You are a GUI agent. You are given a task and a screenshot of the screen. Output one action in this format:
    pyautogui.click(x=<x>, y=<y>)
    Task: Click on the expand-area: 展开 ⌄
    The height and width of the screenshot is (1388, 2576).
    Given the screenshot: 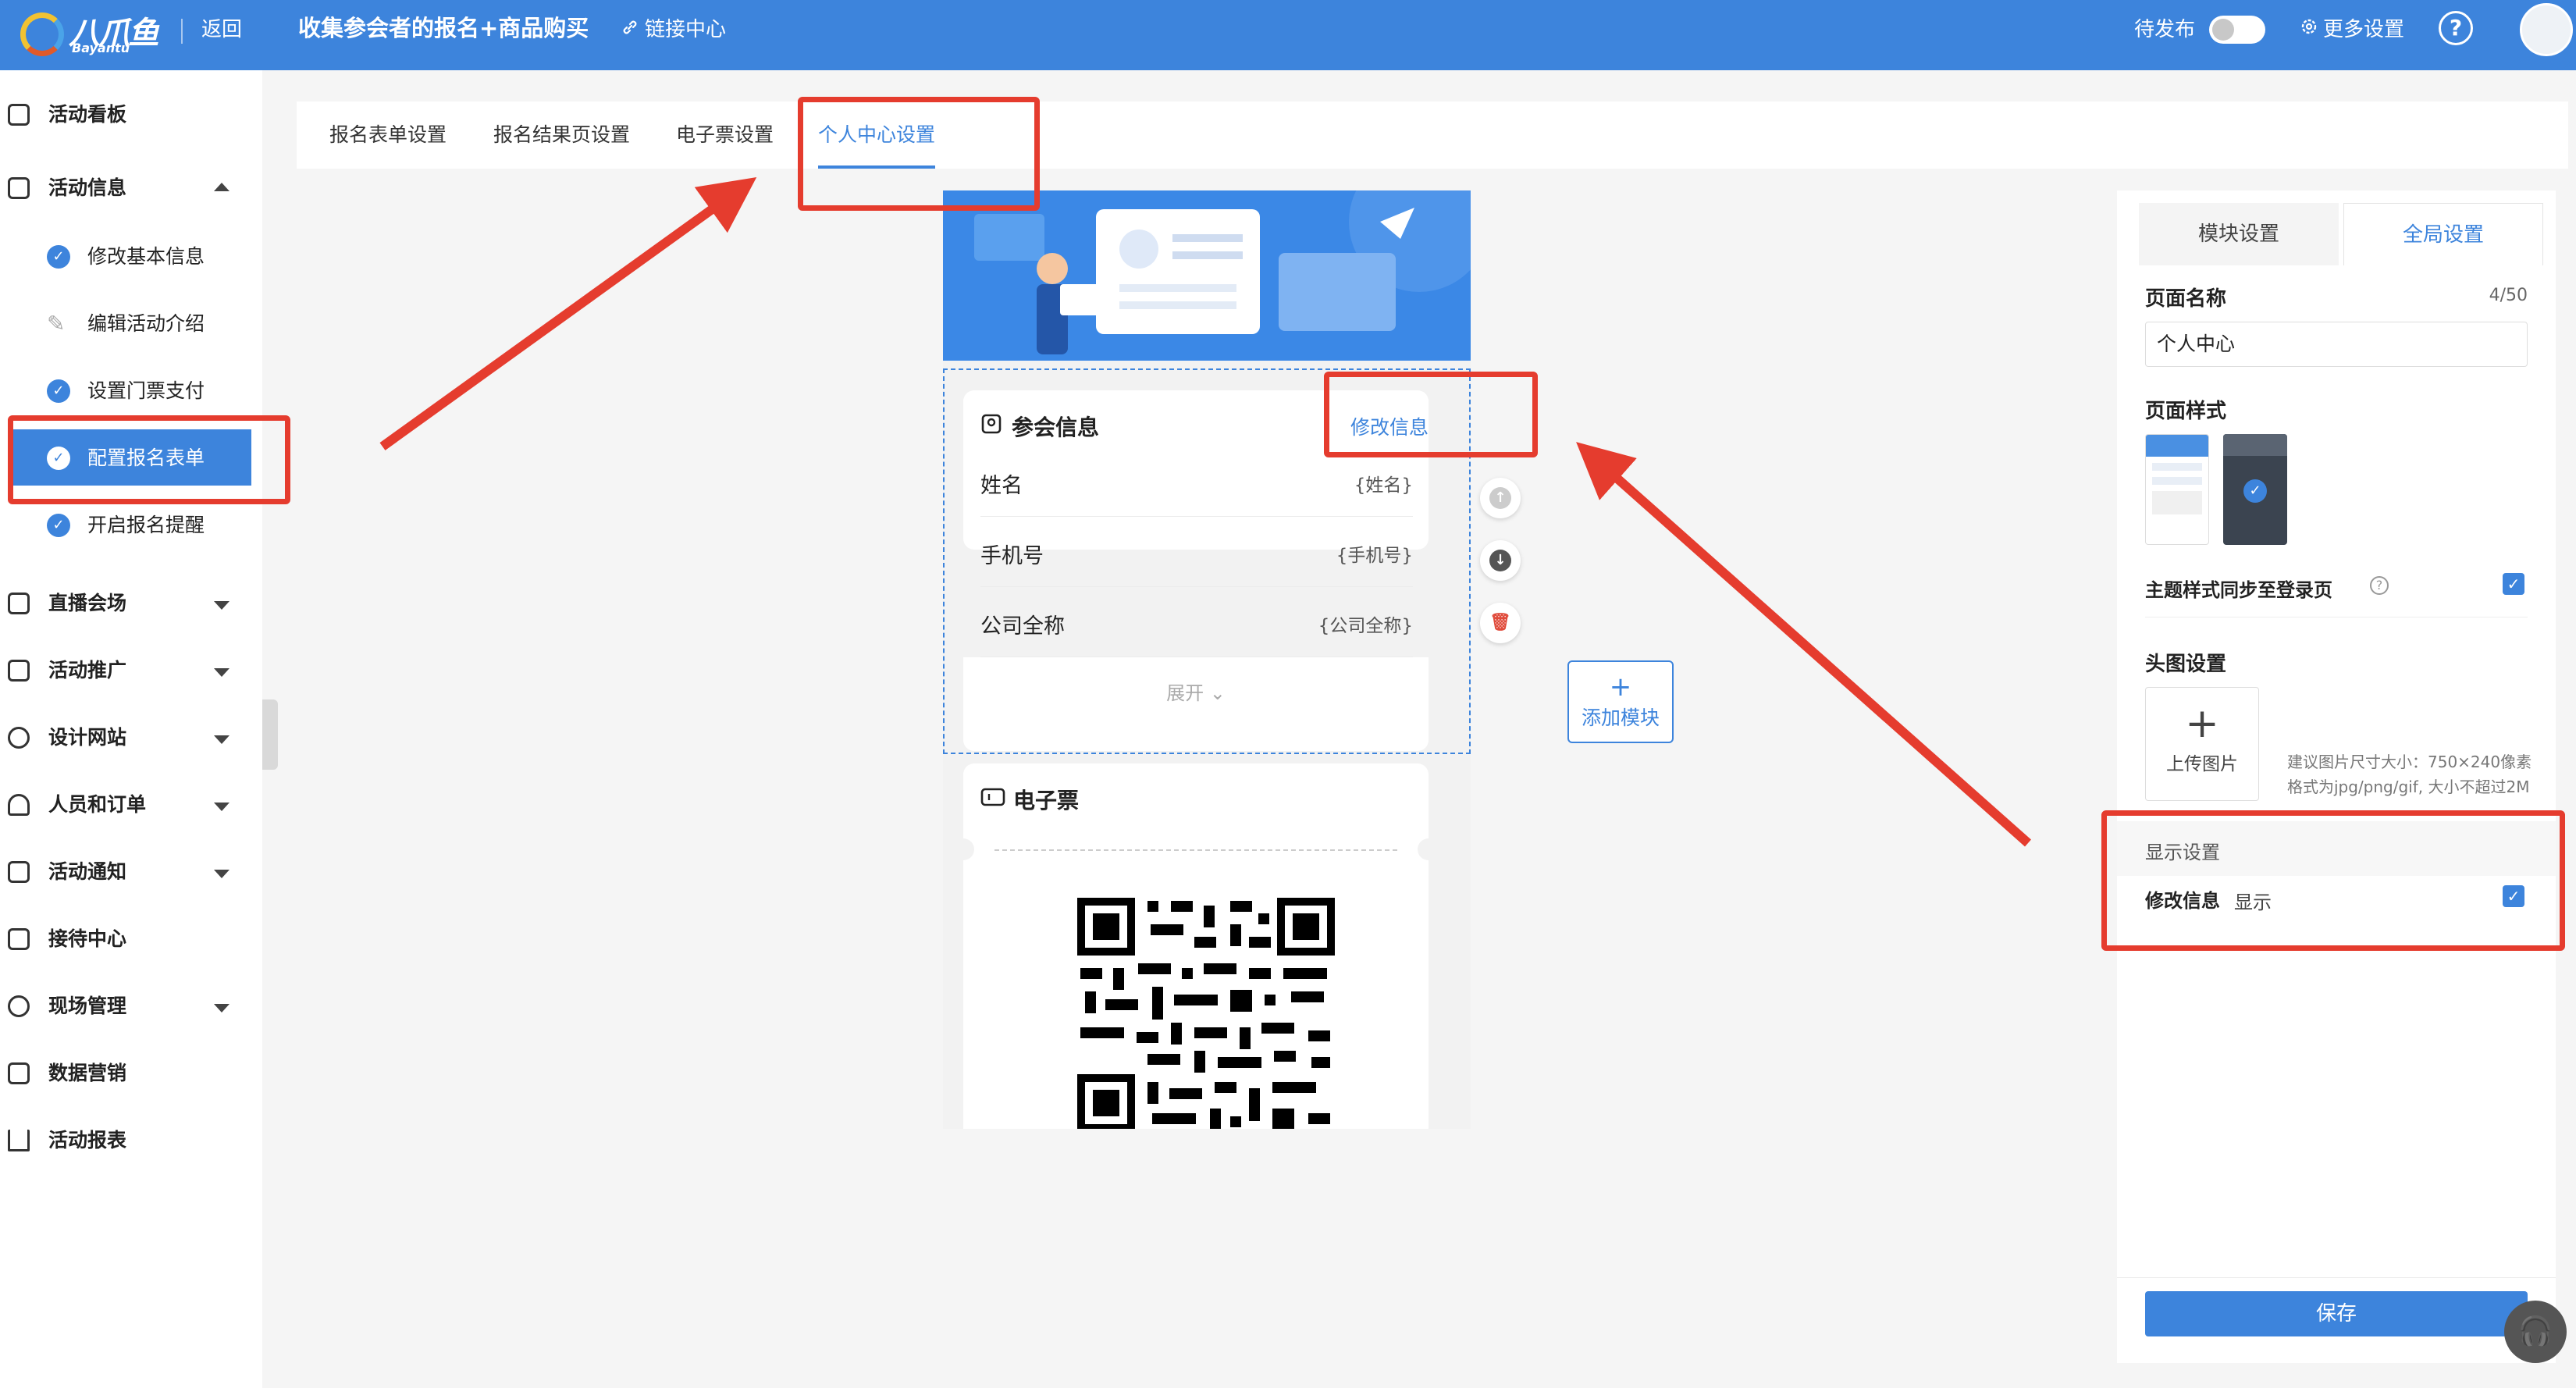 What is the action you would take?
    pyautogui.click(x=1196, y=704)
    